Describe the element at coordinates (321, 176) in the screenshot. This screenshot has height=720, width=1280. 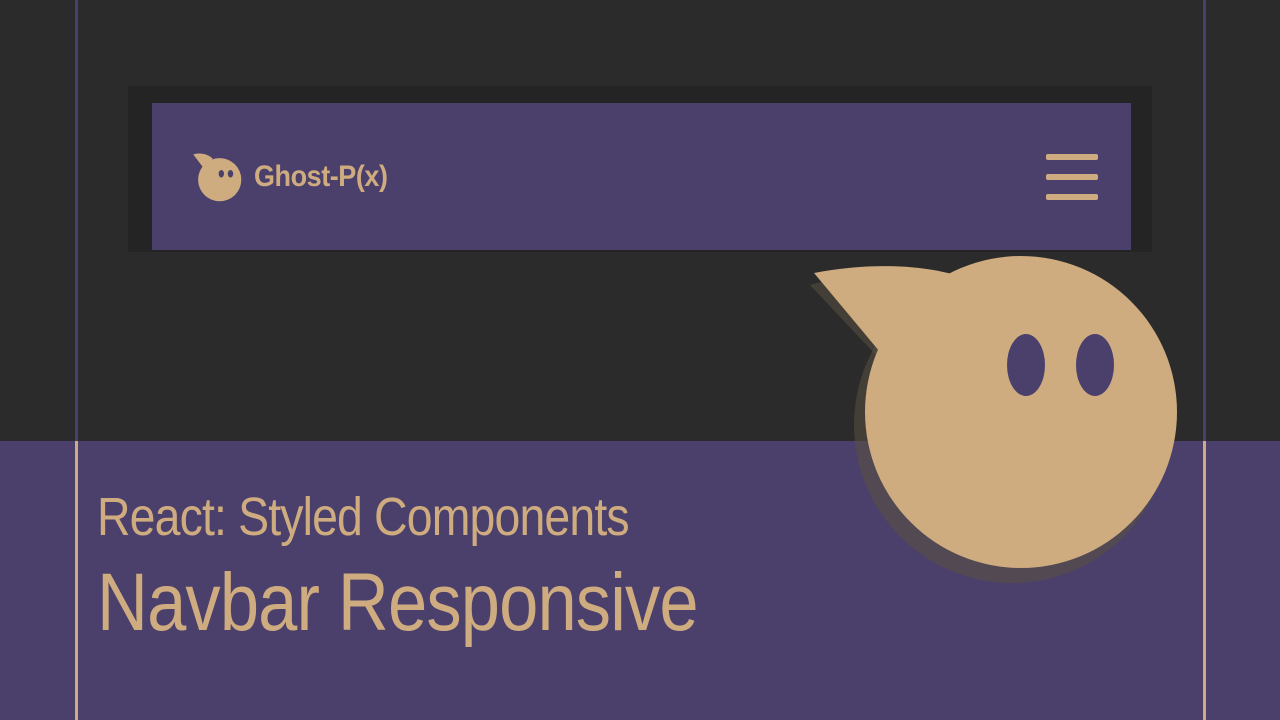
I see `brand-name: Ghost-P(x)` at that location.